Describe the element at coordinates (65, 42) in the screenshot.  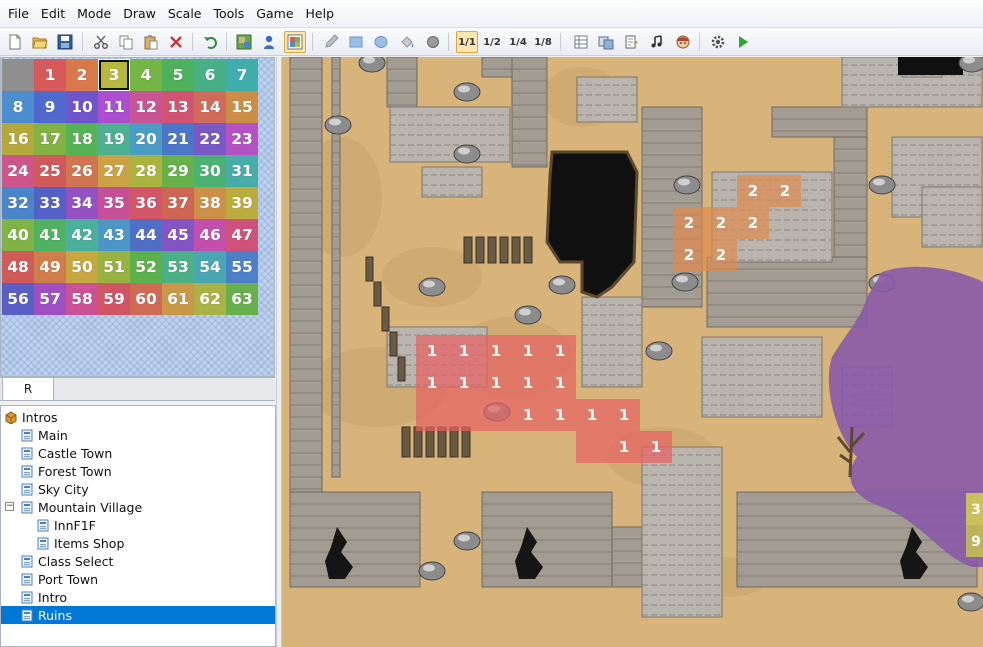
I see `save-project-button` at that location.